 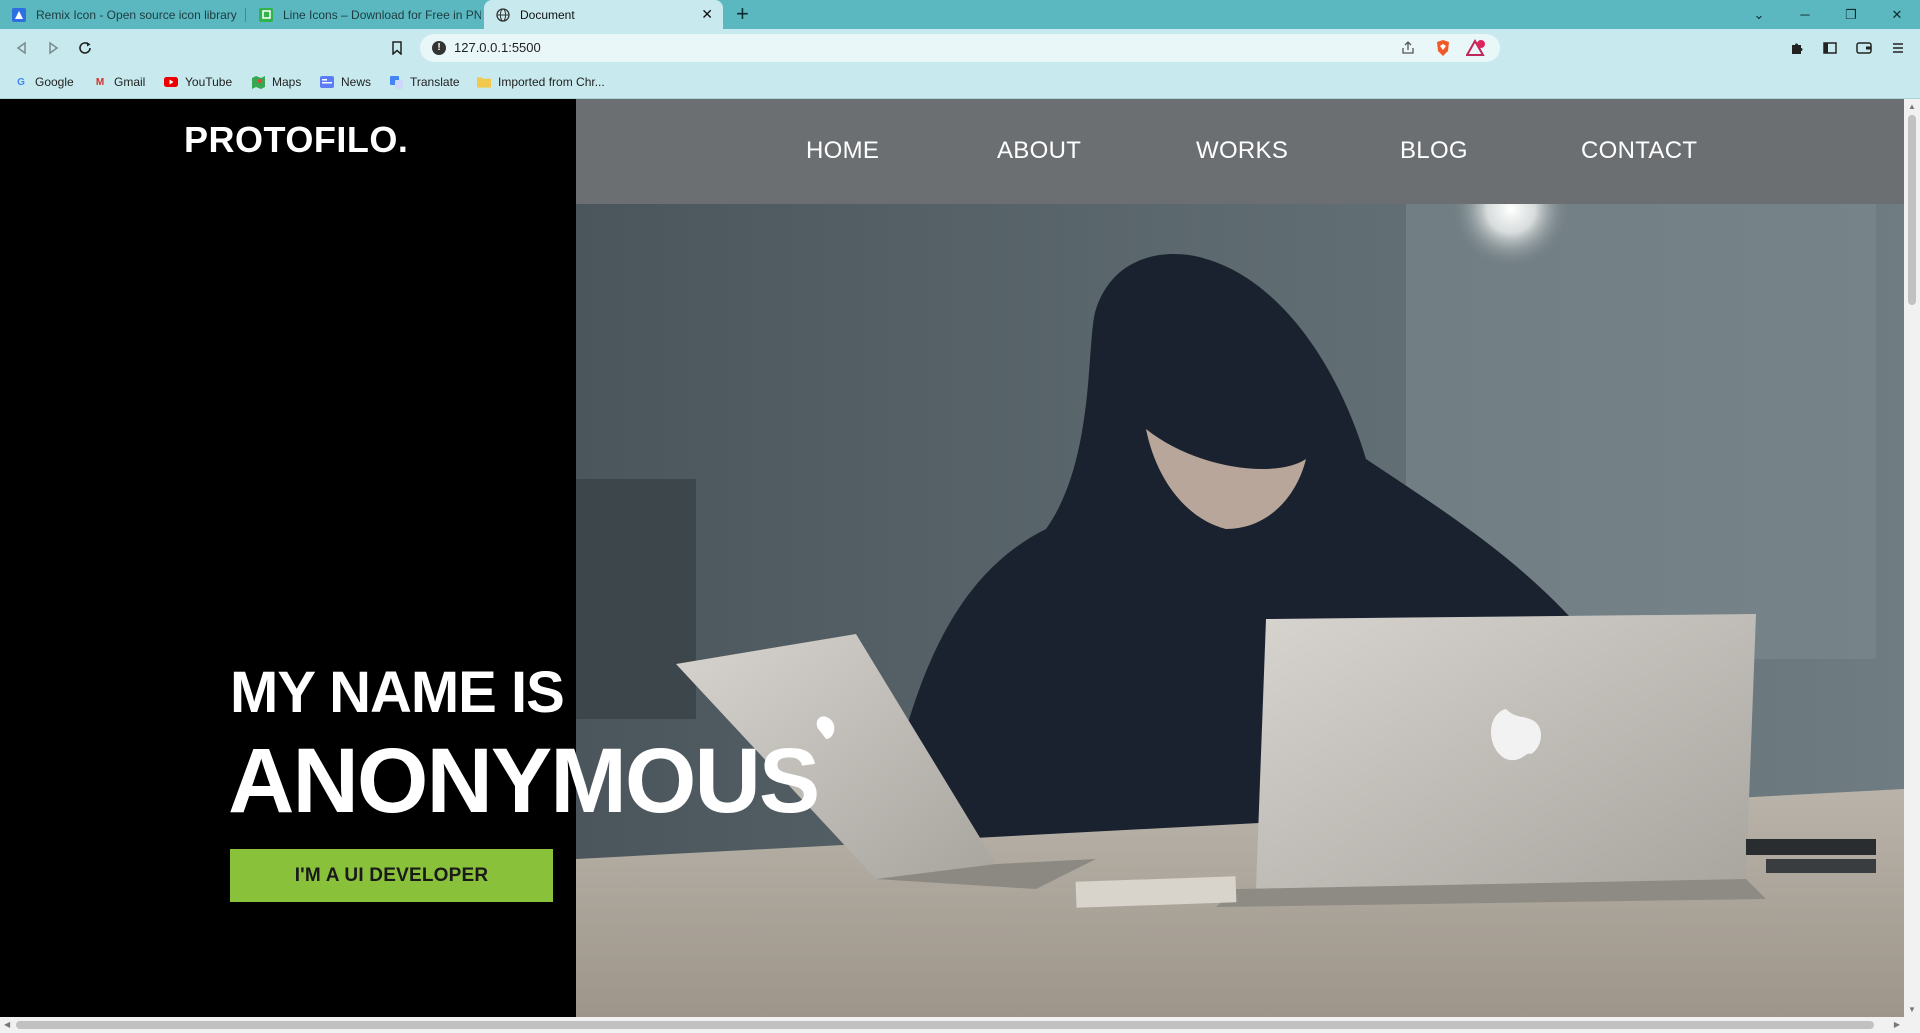 I want to click on main-nav: HOME ABOUT WORKS BLOG CONTACT, so click(x=1240, y=151).